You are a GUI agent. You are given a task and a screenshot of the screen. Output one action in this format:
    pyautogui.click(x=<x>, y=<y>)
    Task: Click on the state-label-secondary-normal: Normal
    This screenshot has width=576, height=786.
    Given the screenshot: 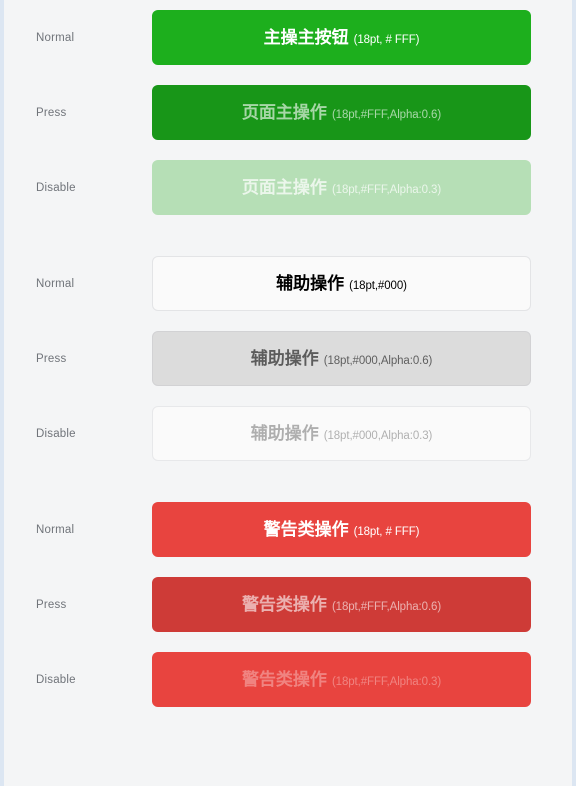 What is the action you would take?
    pyautogui.click(x=55, y=283)
    